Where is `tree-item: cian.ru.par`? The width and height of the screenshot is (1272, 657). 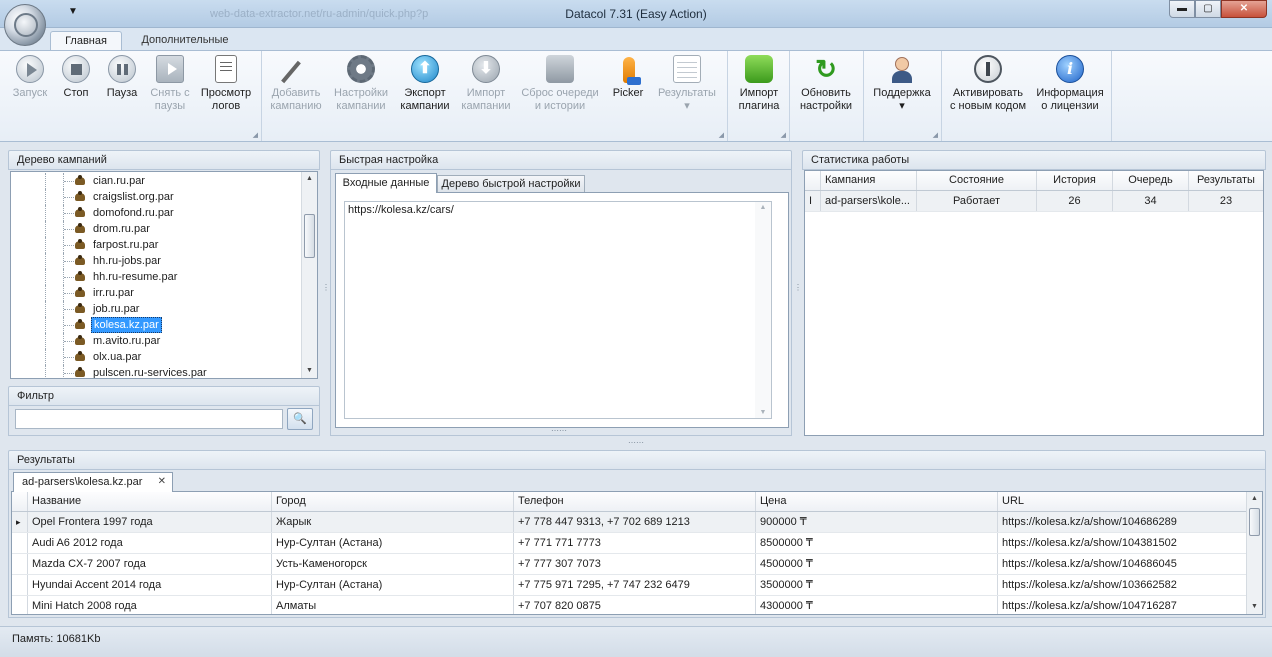 tree-item: cian.ru.par is located at coordinates (156, 181).